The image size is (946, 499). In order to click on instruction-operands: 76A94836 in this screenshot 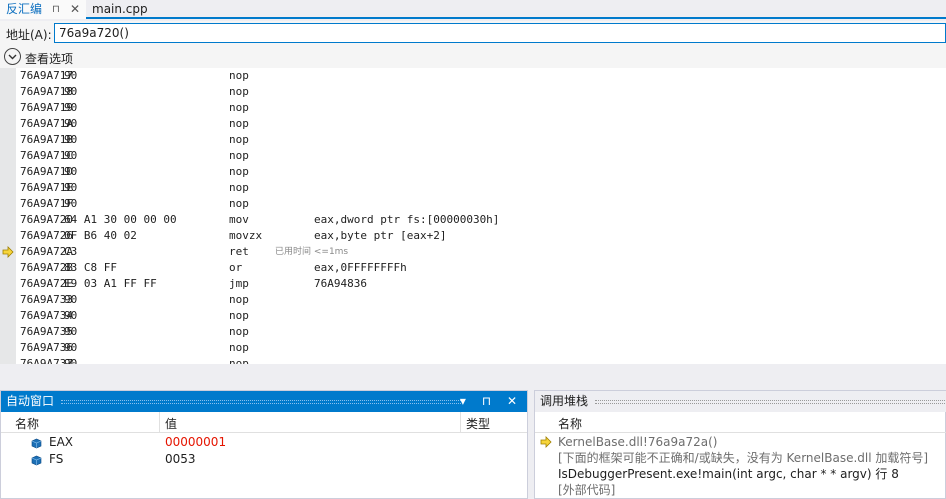, I will do `click(340, 283)`.